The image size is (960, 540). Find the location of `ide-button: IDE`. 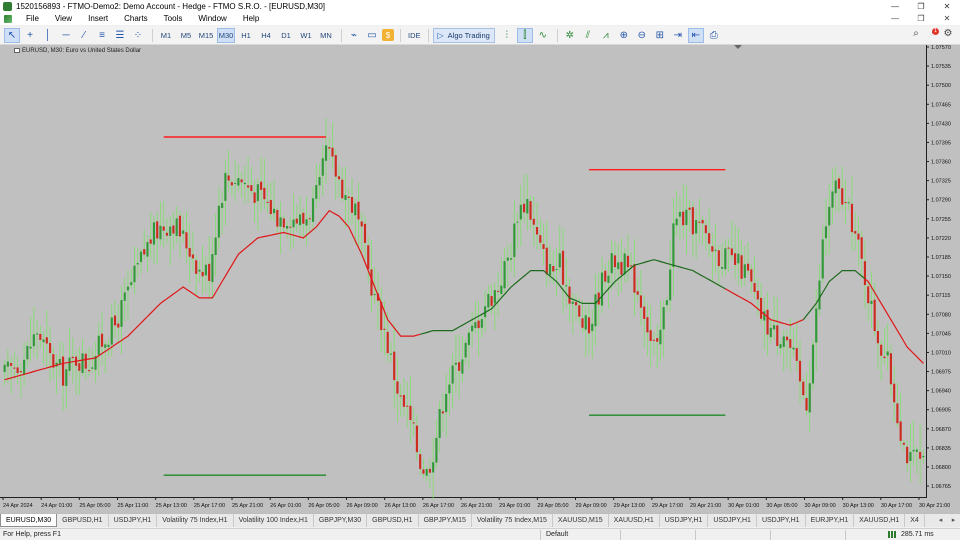

ide-button: IDE is located at coordinates (414, 35).